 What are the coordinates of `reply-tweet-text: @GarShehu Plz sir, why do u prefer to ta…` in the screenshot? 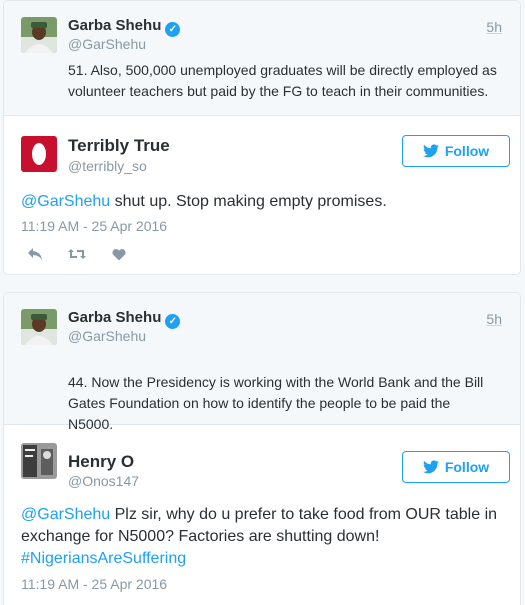 It's located at (259, 536).